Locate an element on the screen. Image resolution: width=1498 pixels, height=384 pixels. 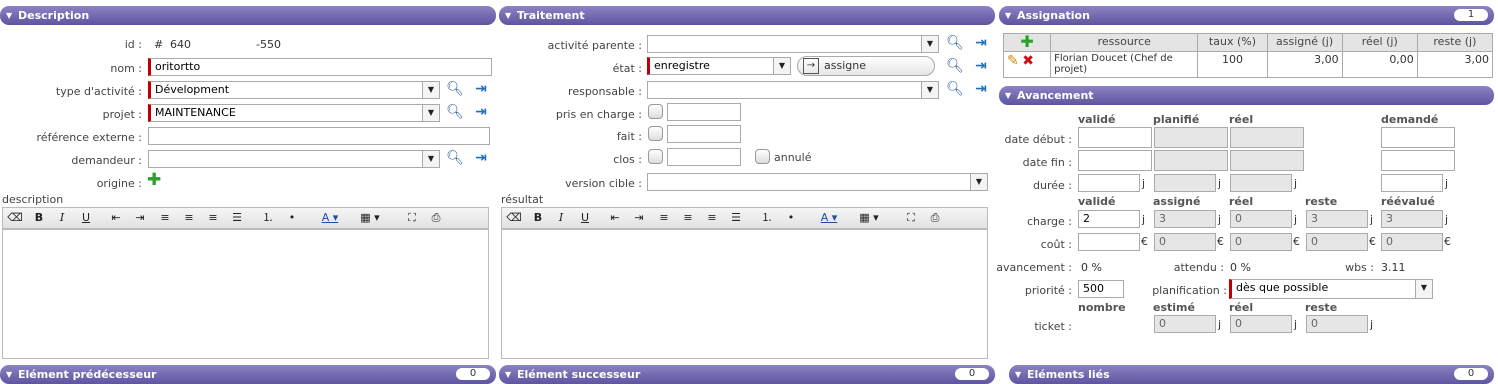
parent-select: ▼ is located at coordinates (793, 44).